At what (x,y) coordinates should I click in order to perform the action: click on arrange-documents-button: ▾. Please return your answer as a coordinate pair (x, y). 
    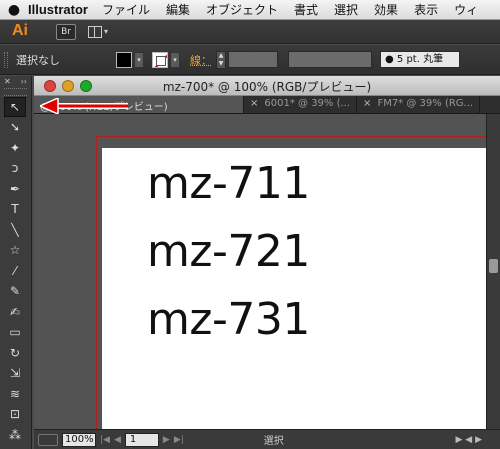
    Looking at the image, I should click on (98, 31).